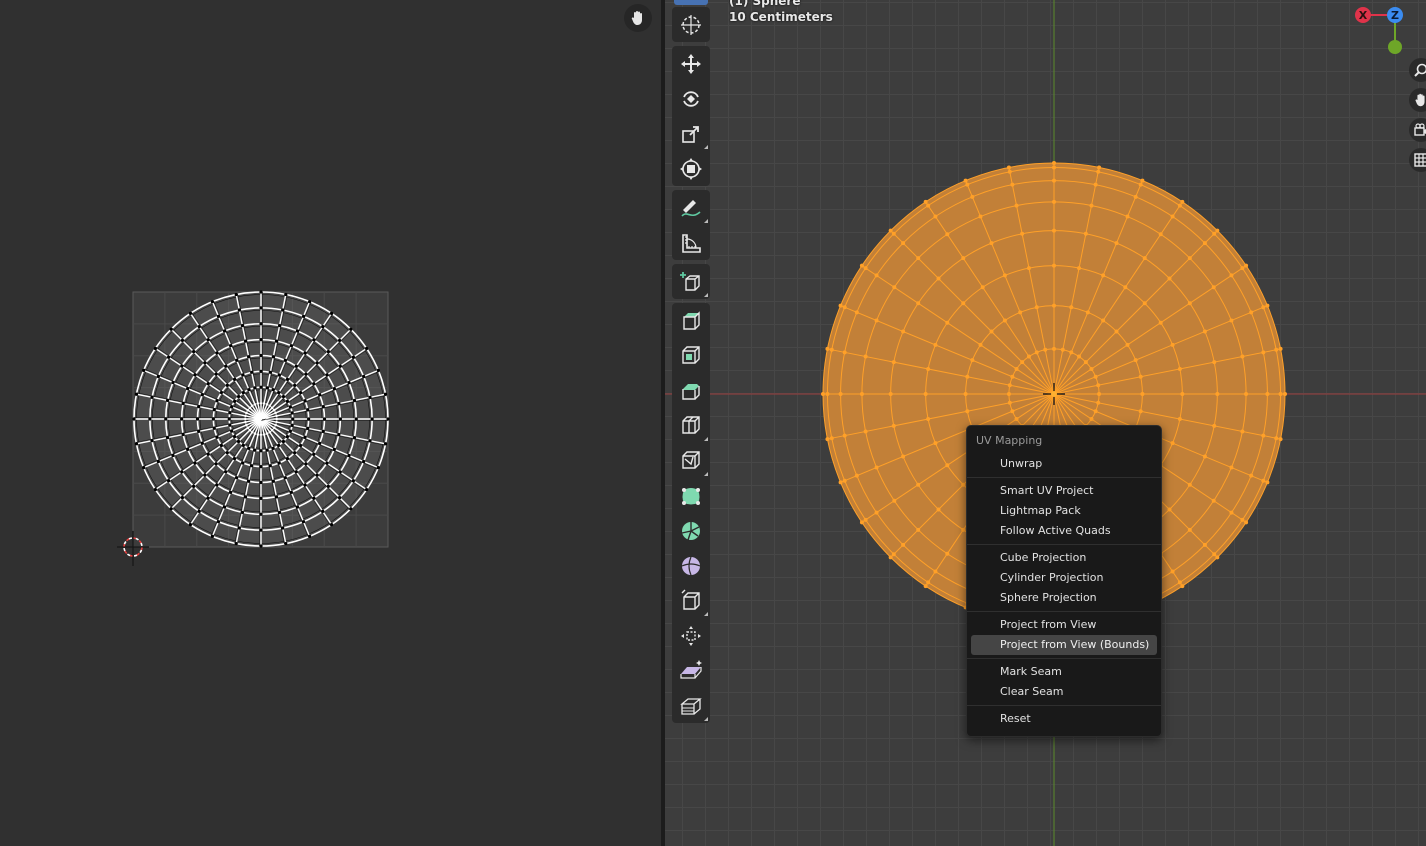  What do you see at coordinates (1064, 692) in the screenshot?
I see `menu-item-clear-seam: Clear Seam` at bounding box center [1064, 692].